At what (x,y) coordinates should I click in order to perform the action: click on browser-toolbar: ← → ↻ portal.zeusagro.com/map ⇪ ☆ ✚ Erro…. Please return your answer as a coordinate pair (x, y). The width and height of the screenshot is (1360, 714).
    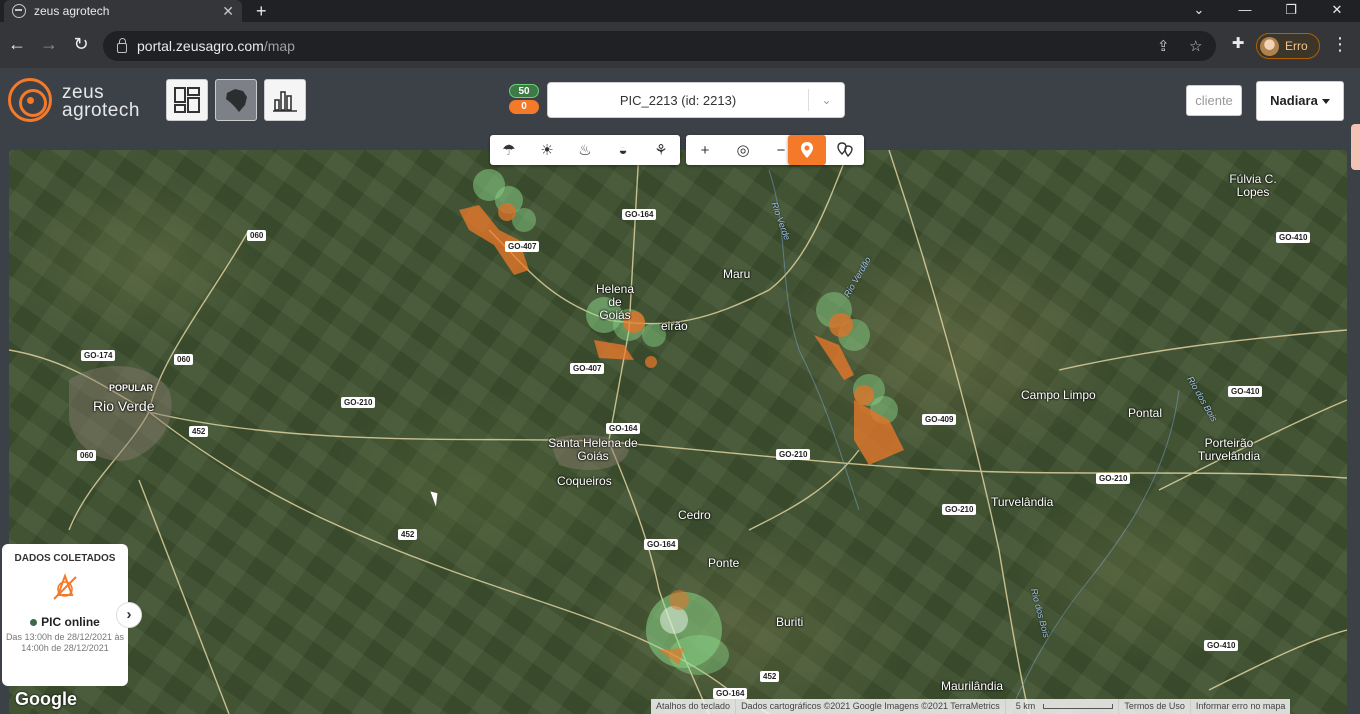
    Looking at the image, I should click on (680, 45).